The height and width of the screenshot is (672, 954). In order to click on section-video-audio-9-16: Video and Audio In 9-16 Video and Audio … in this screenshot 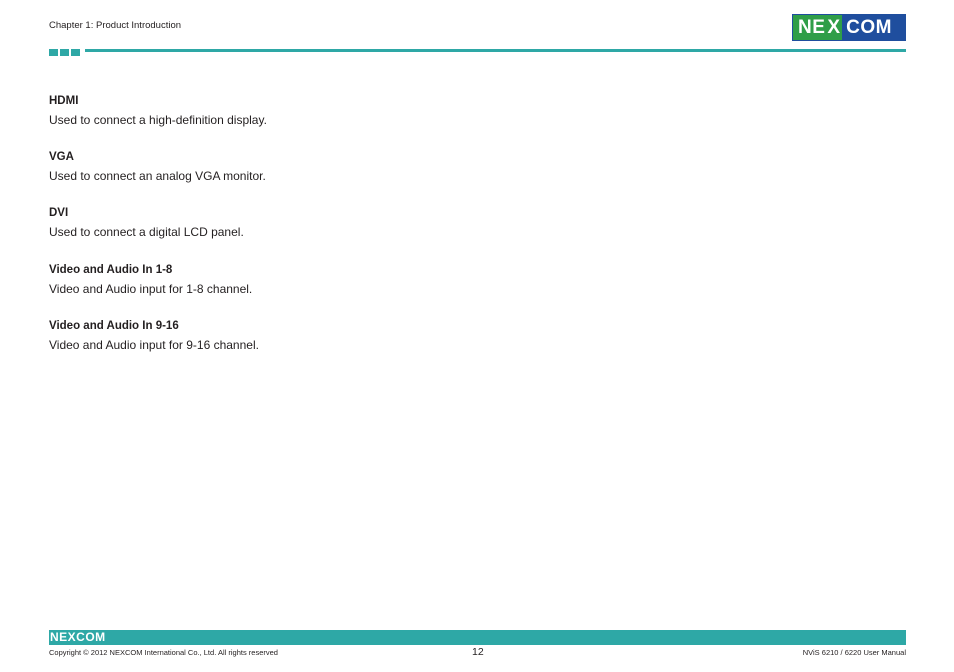, I will do `click(154, 335)`.